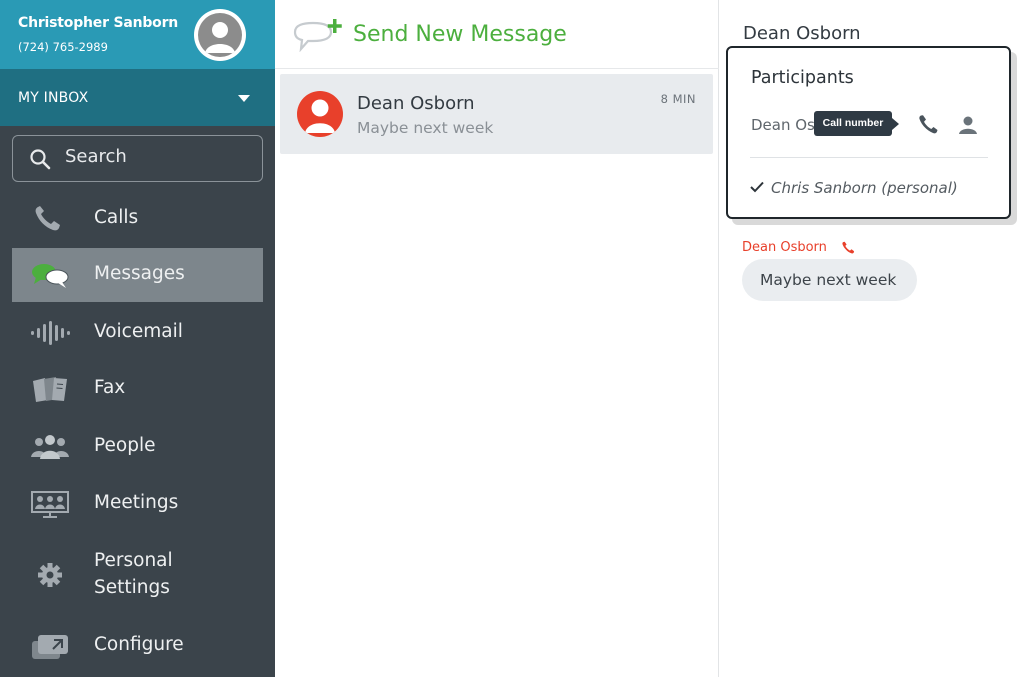  I want to click on nav-label-voicemail: Voicemail, so click(138, 331).